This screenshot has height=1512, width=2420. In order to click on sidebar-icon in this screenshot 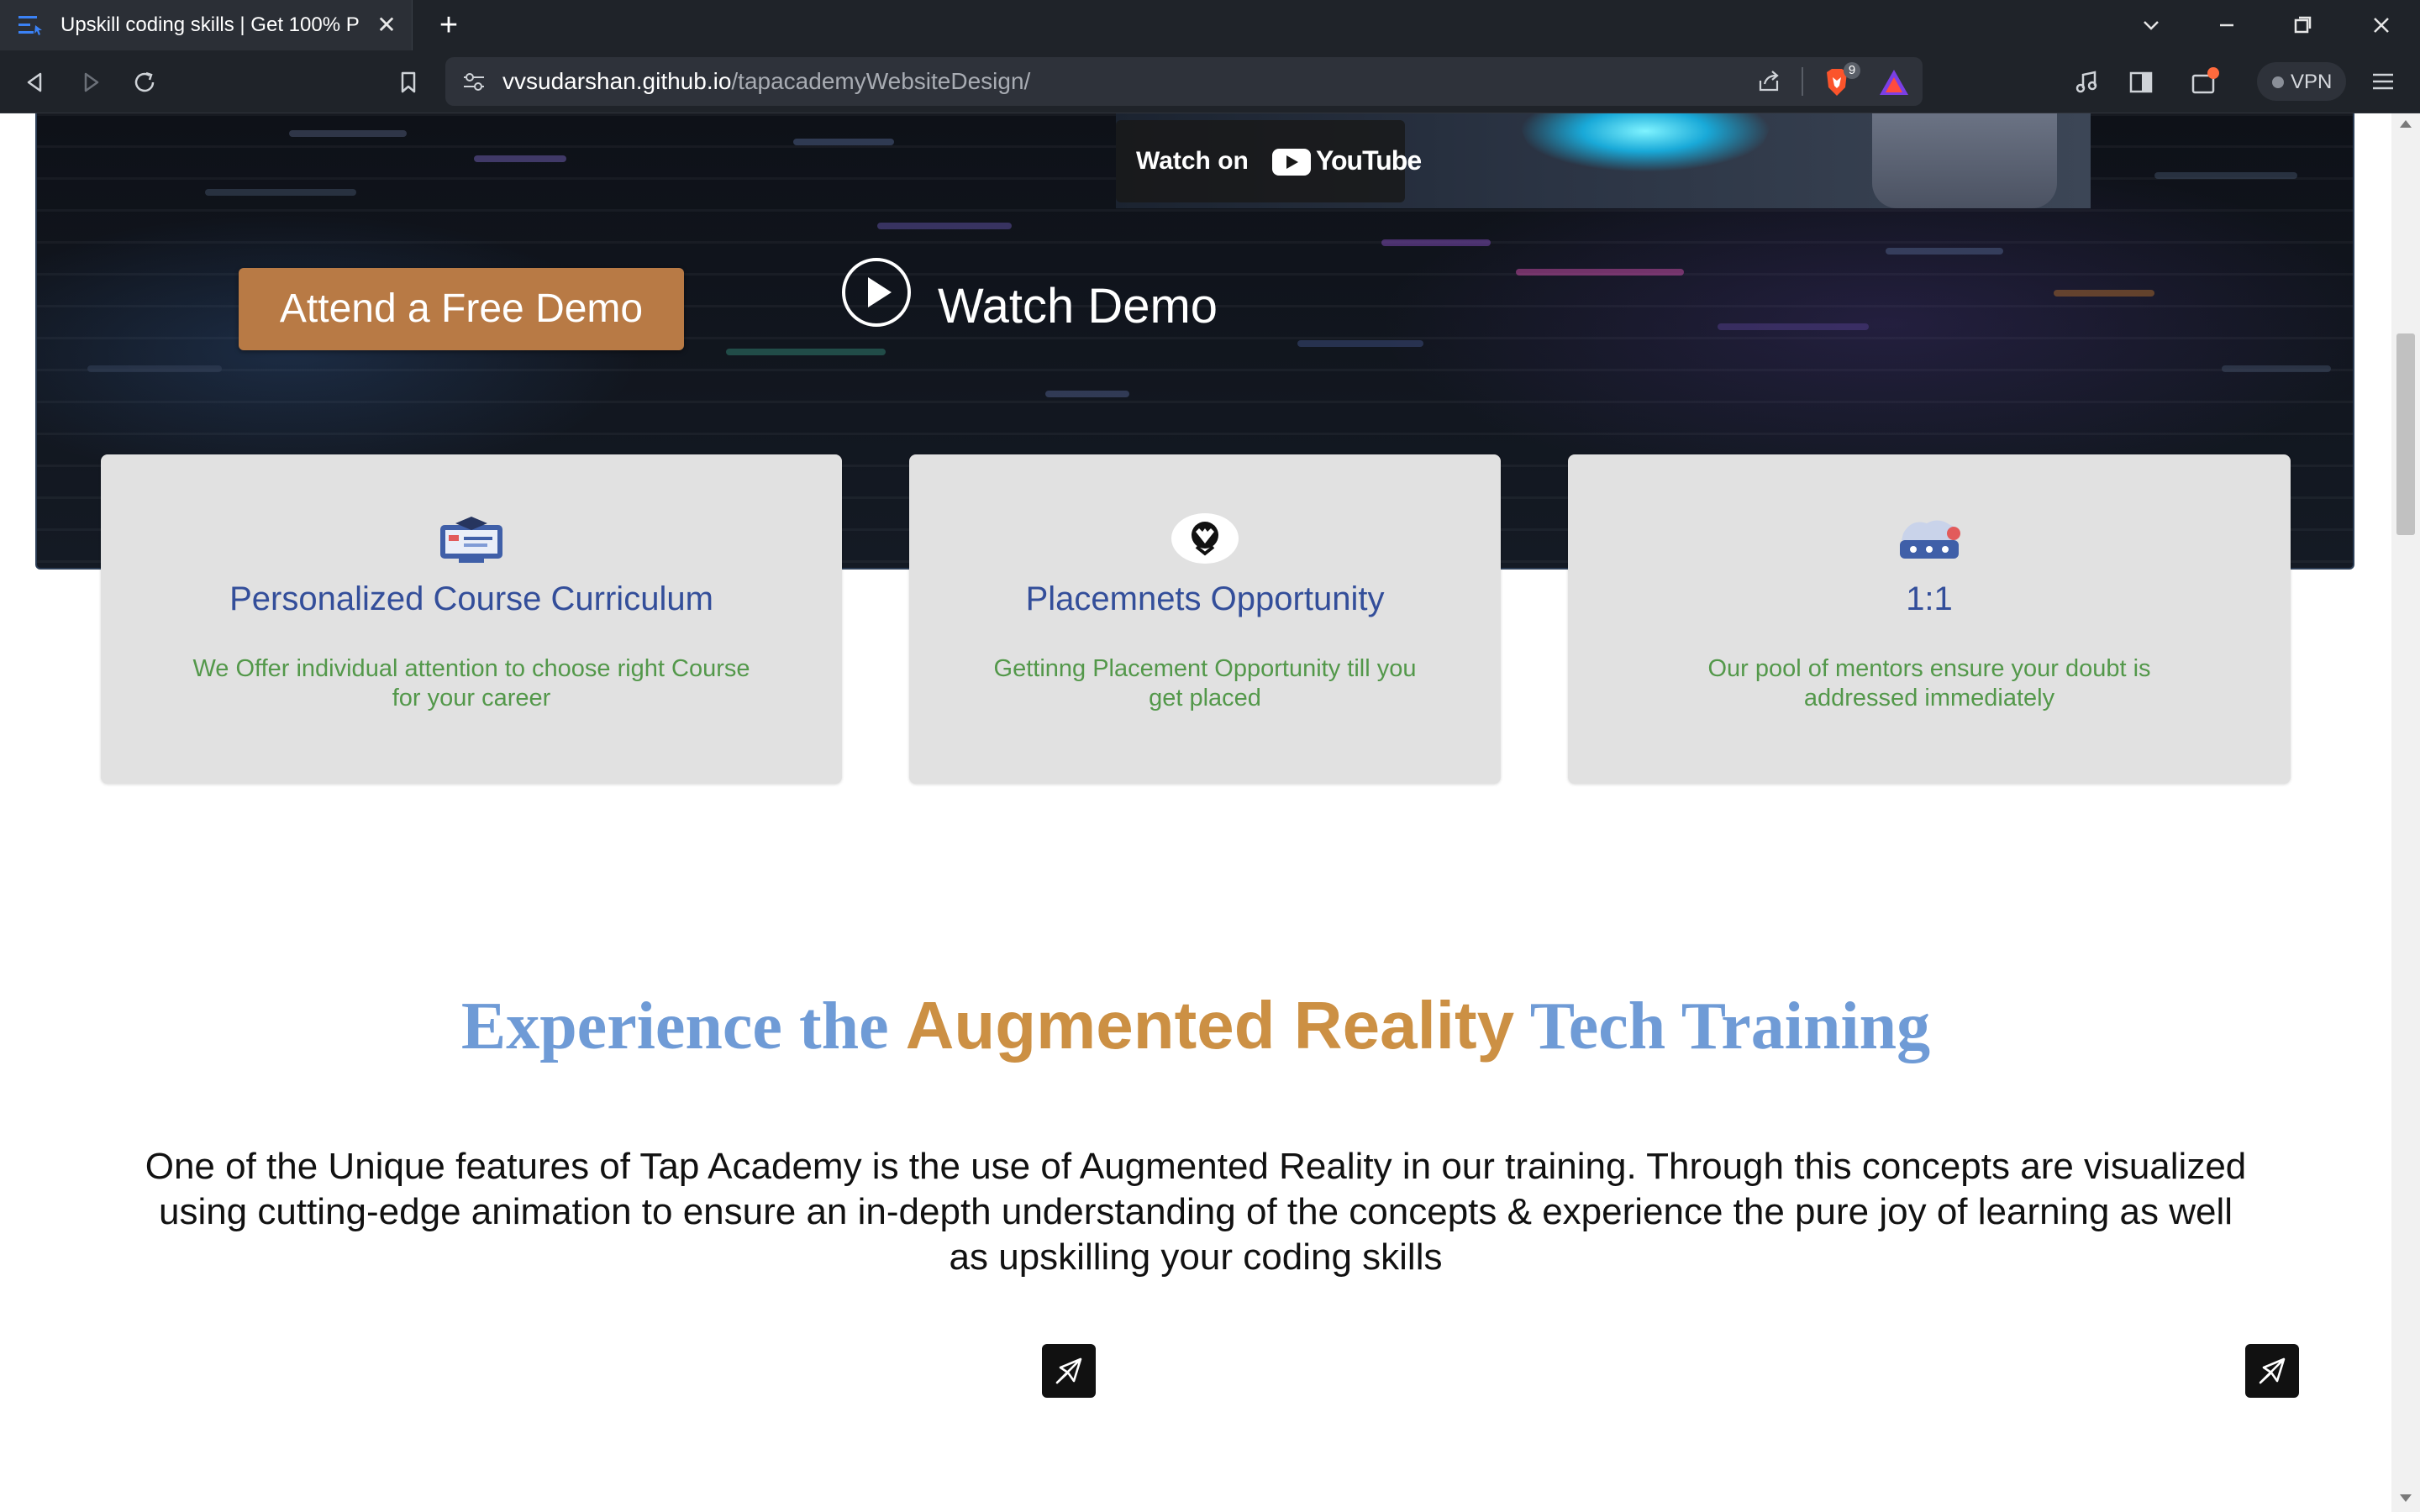, I will do `click(2141, 82)`.